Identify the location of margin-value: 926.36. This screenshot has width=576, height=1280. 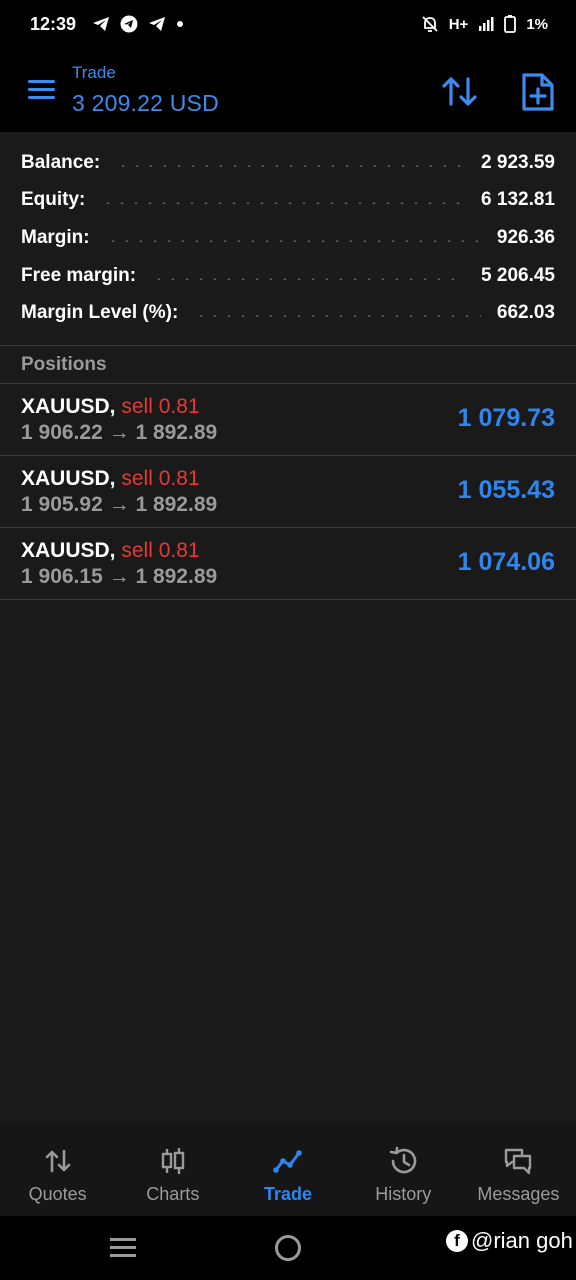
(525, 237).